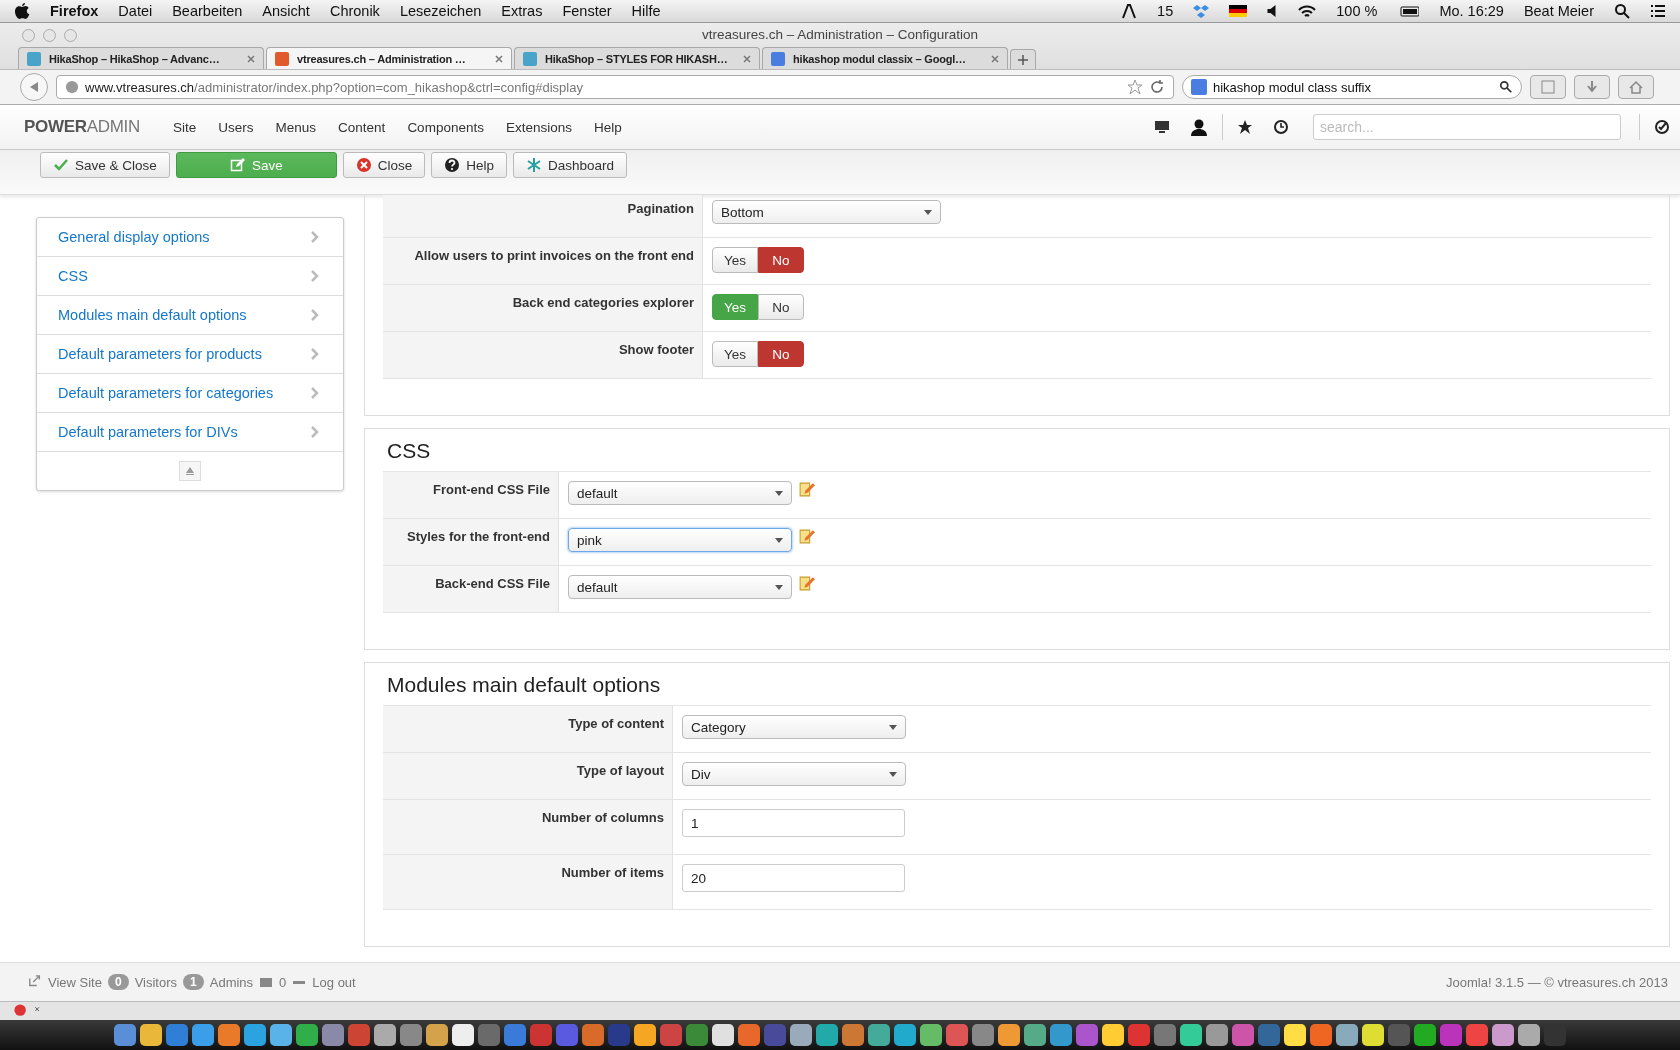 This screenshot has height=1050, width=1680. What do you see at coordinates (1558, 11) in the screenshot?
I see `user-name: Beat Meier` at bounding box center [1558, 11].